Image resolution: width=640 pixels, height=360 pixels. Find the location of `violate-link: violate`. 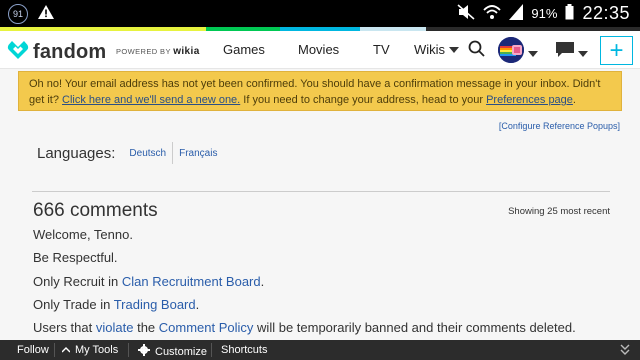

violate-link: violate is located at coordinates (115, 327).